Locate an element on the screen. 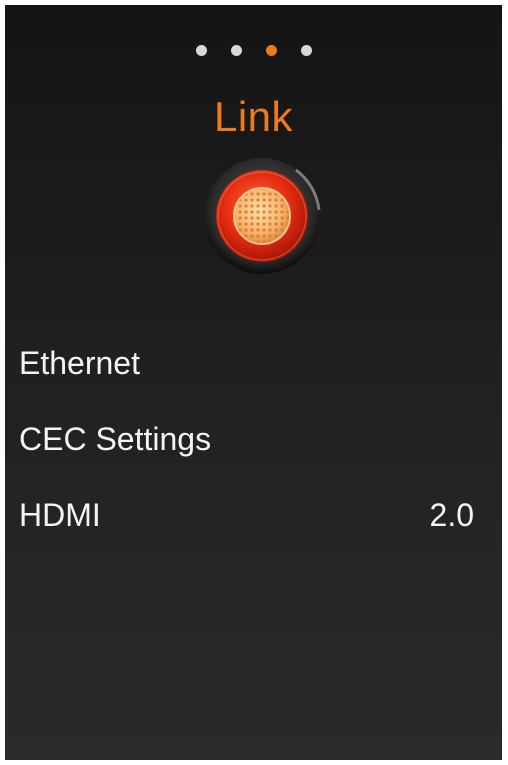  menu-item-label: Ethernet is located at coordinates (79, 362).